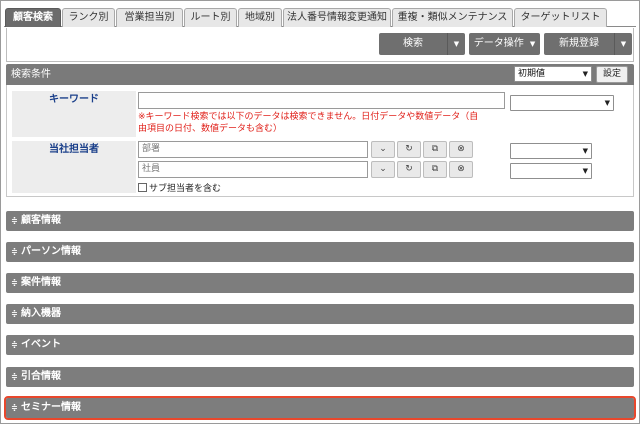 The width and height of the screenshot is (640, 424). I want to click on new-register-label: 新規登録, so click(579, 43).